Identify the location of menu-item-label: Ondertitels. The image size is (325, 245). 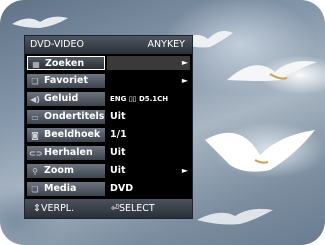
(74, 116).